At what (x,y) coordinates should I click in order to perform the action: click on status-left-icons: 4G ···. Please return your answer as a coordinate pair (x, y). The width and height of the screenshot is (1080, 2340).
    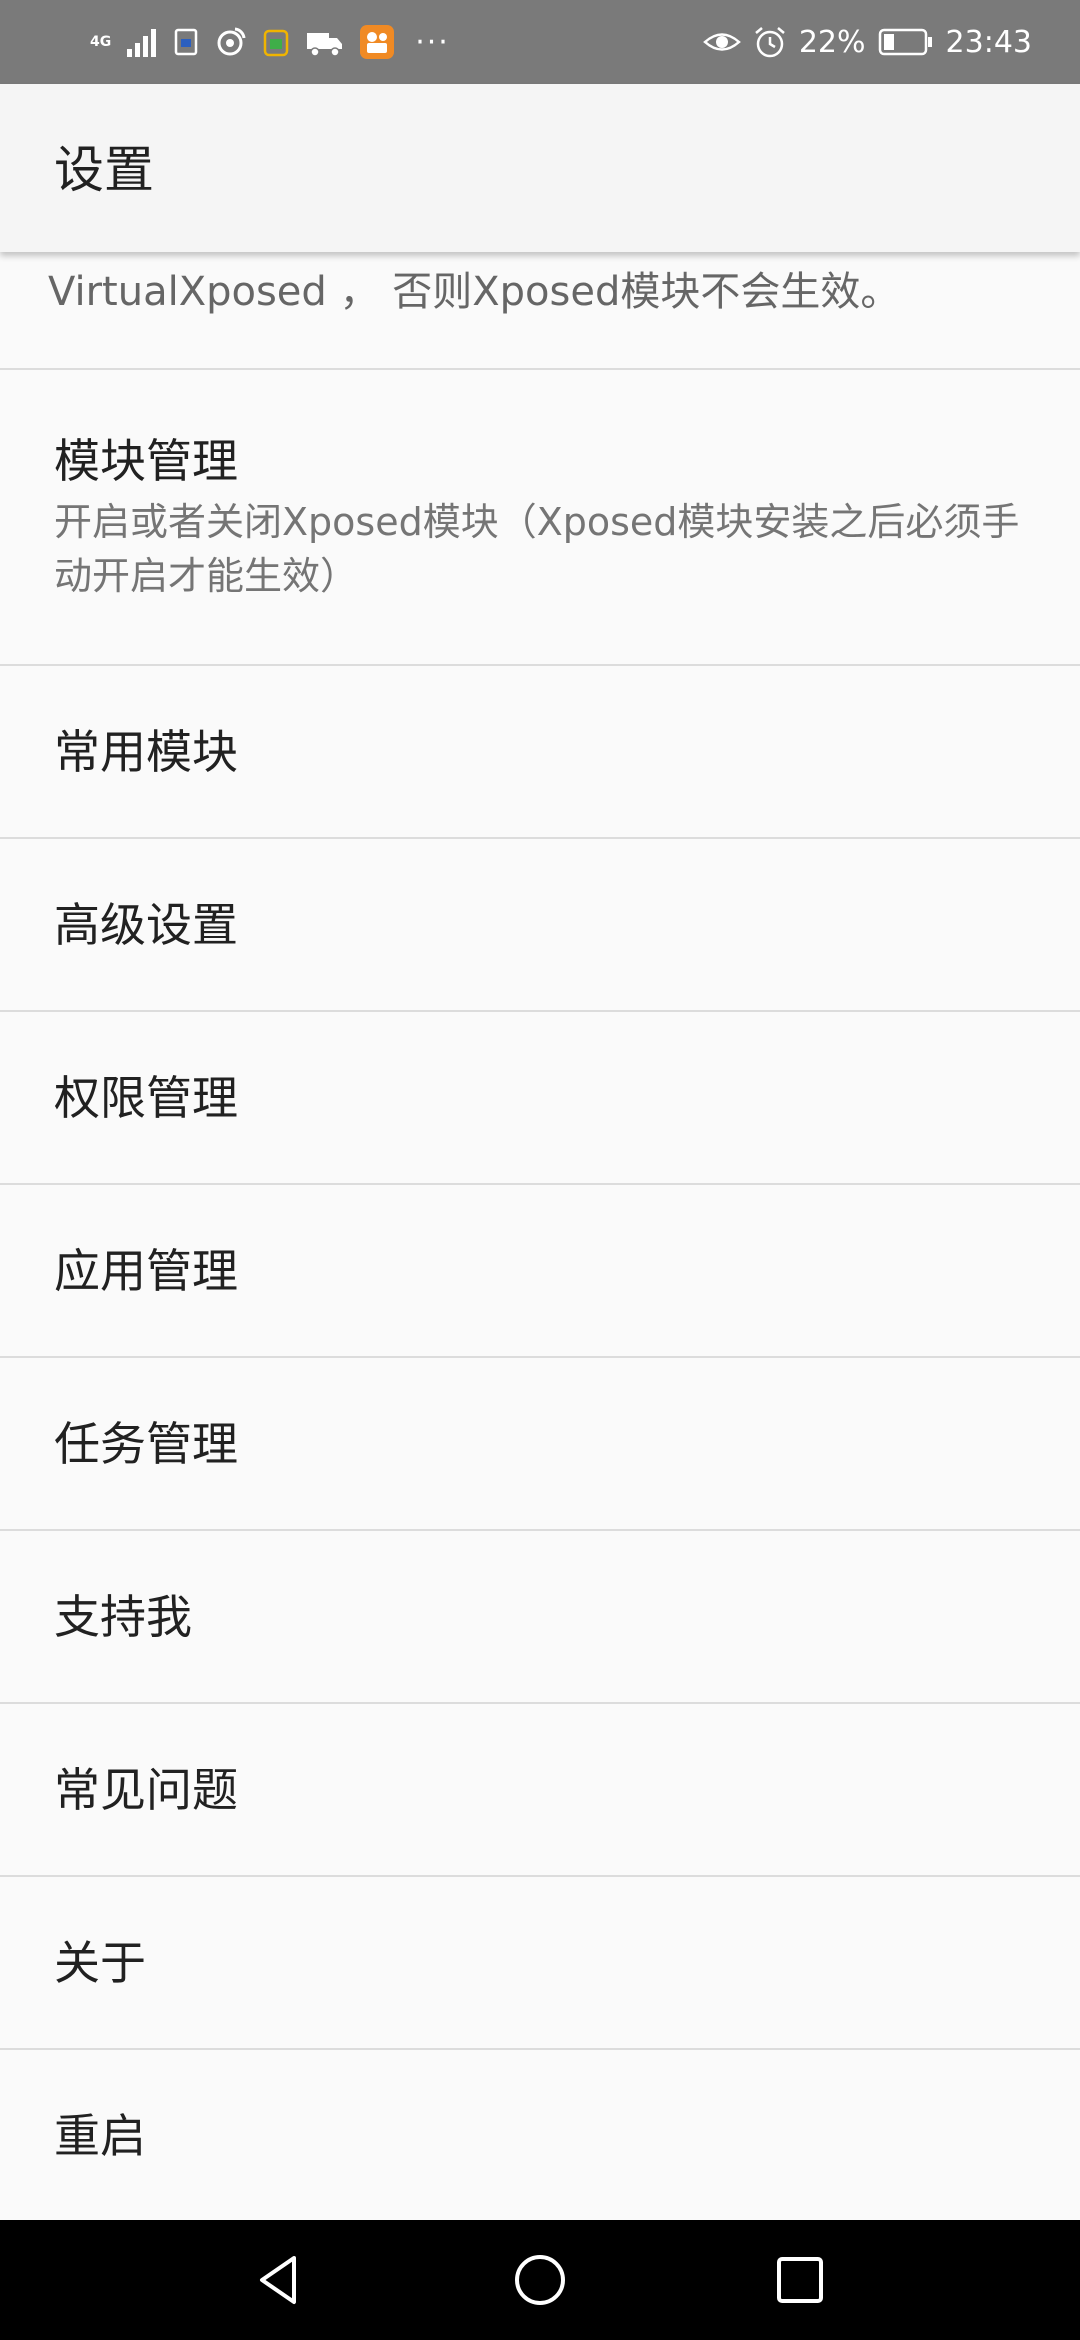
    Looking at the image, I should click on (270, 42).